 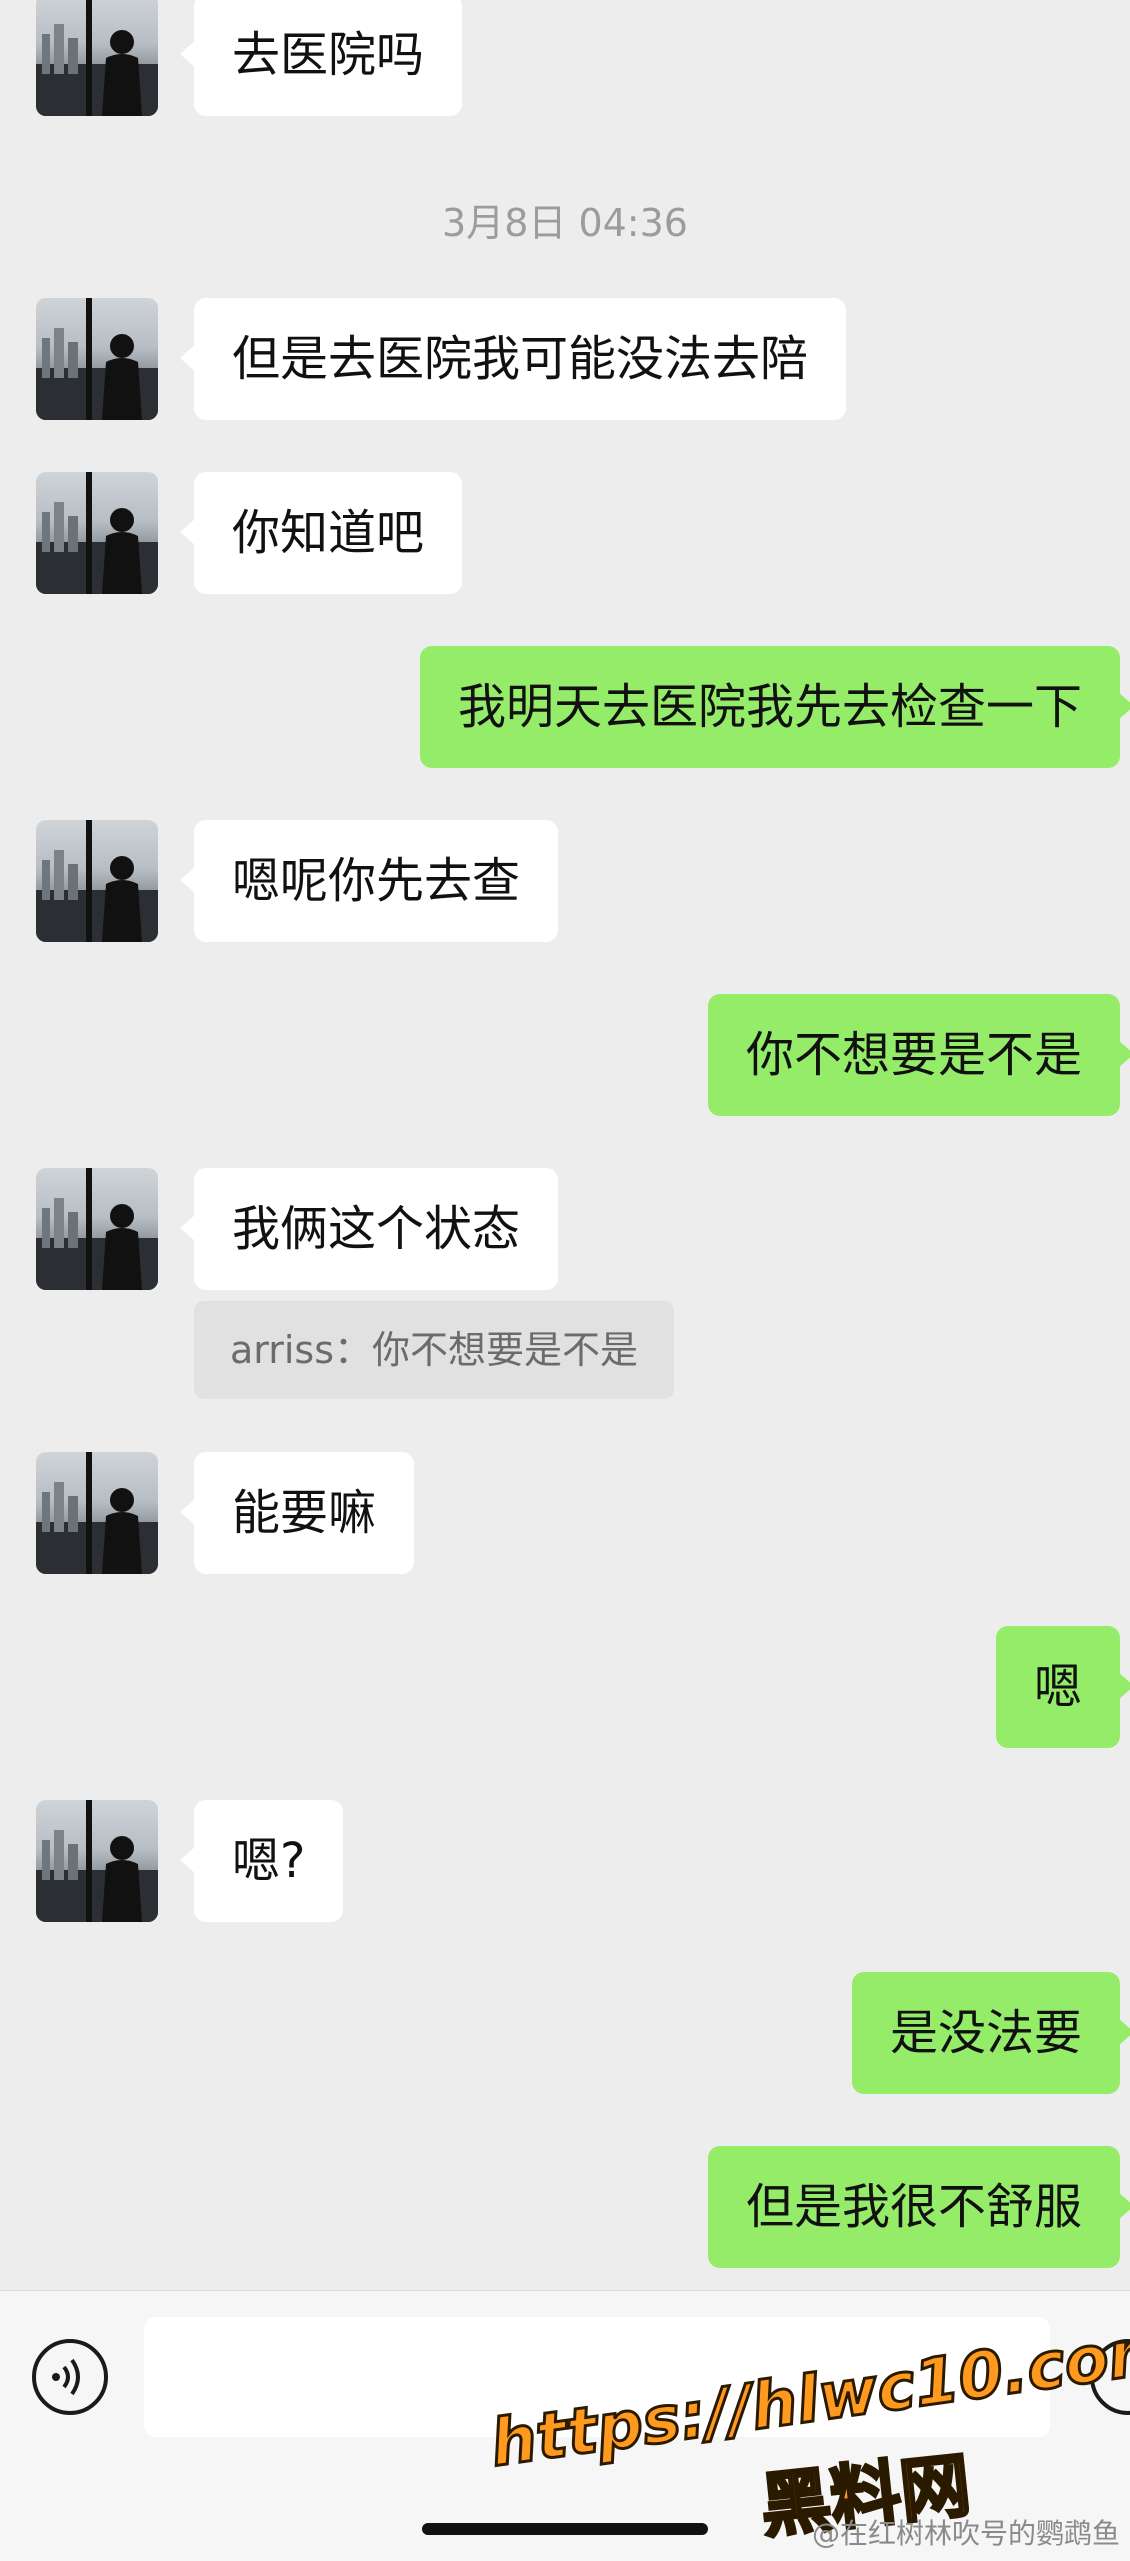 I want to click on message-bubble-incoming: 嗯?, so click(x=261, y=1861).